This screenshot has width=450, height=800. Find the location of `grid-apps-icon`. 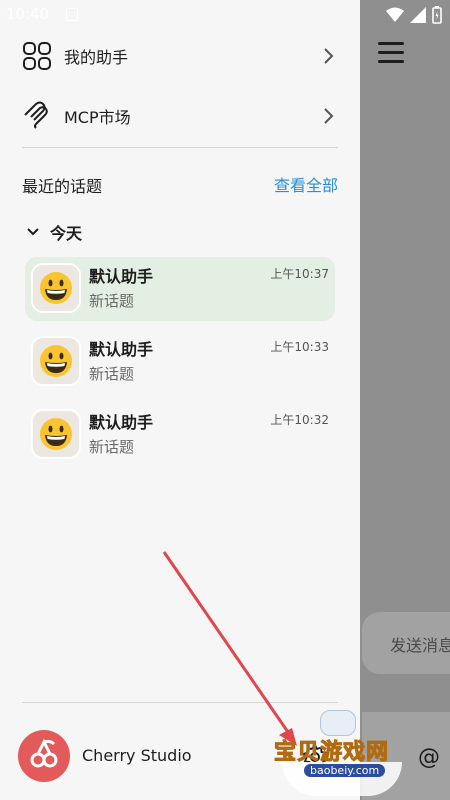

grid-apps-icon is located at coordinates (37, 56).